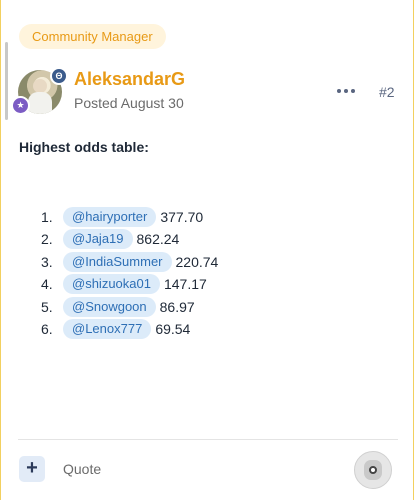  I want to click on quote-button: Quote, so click(82, 469).